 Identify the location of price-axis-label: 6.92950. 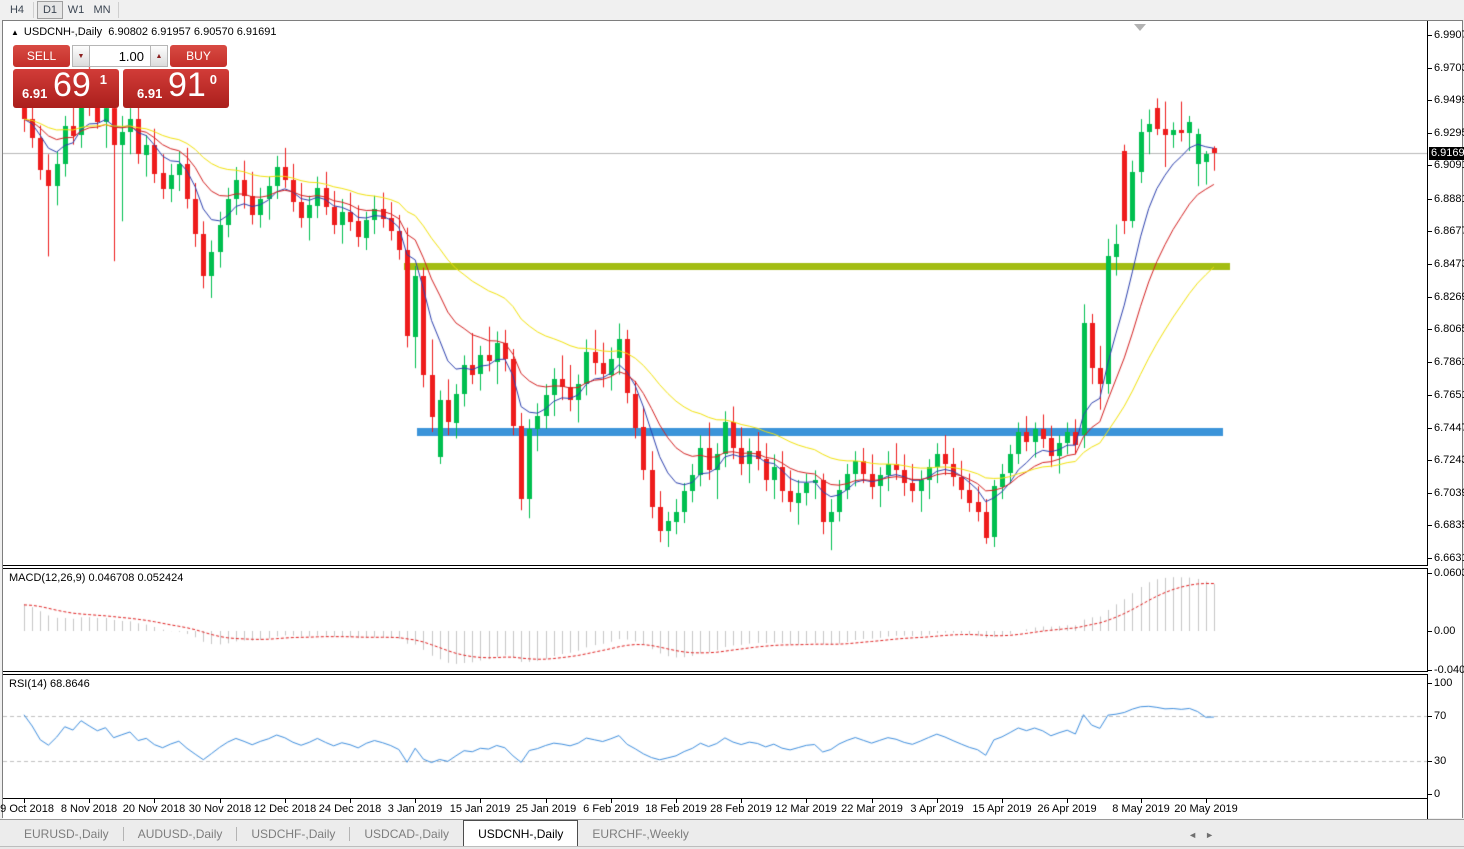
(1449, 133).